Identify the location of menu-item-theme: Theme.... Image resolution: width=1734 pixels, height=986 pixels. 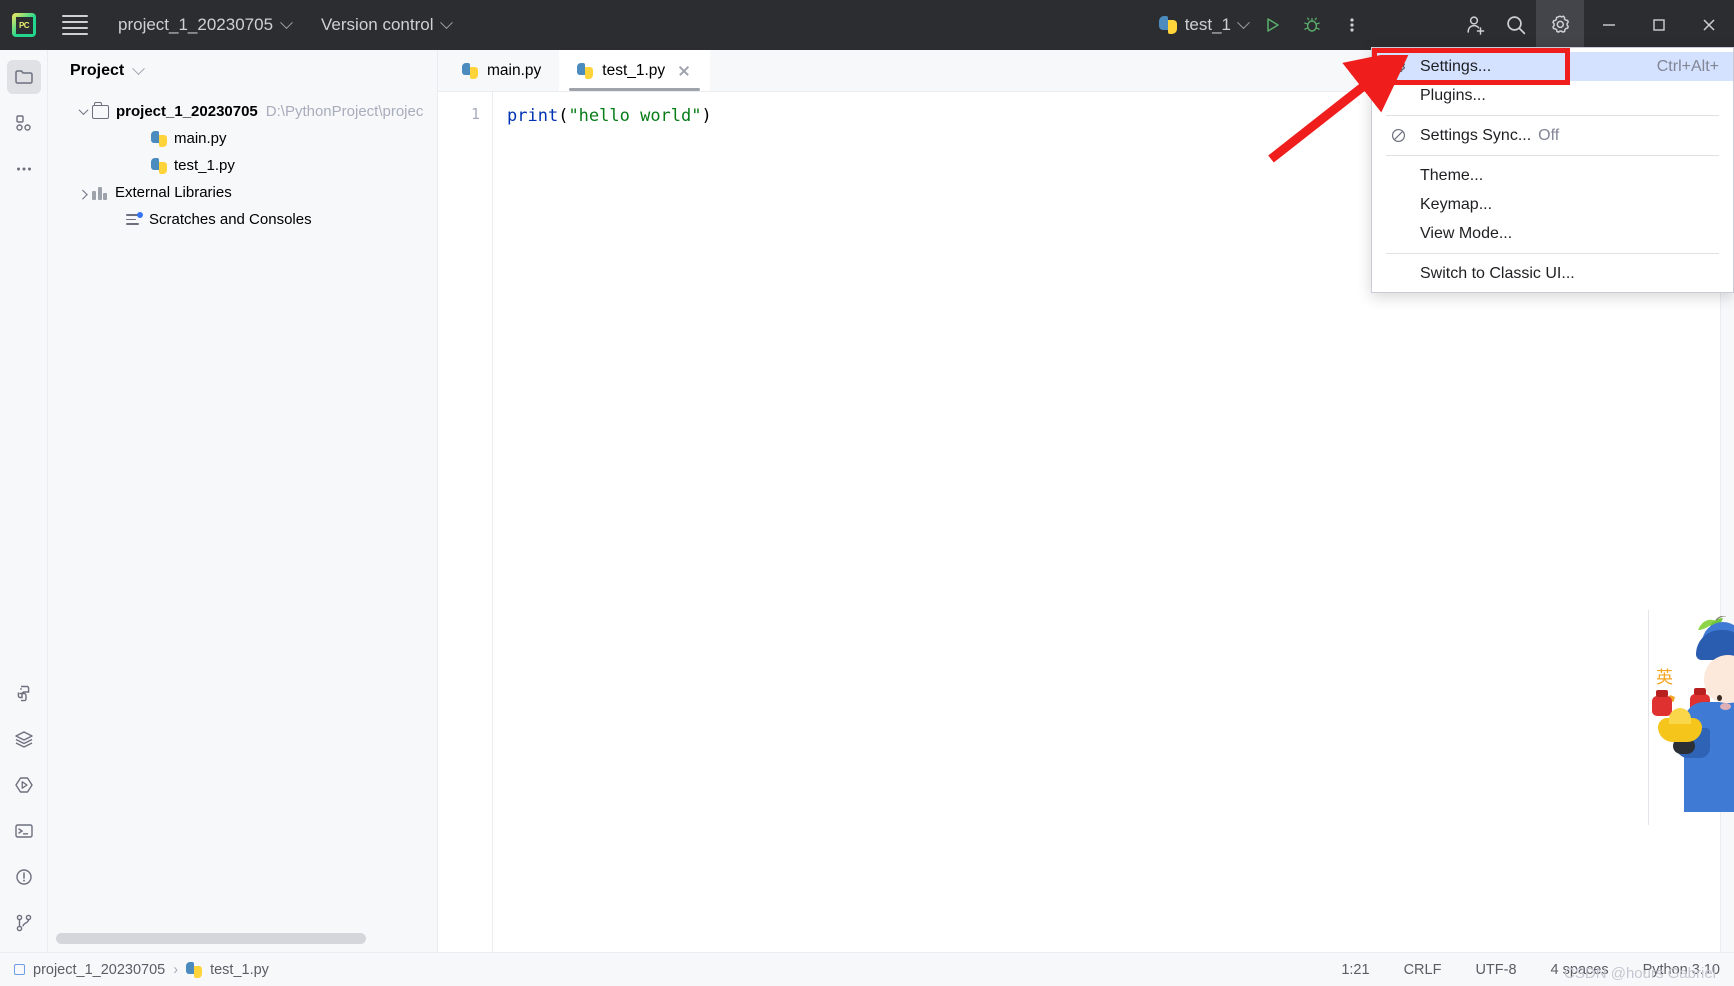
(1552, 175).